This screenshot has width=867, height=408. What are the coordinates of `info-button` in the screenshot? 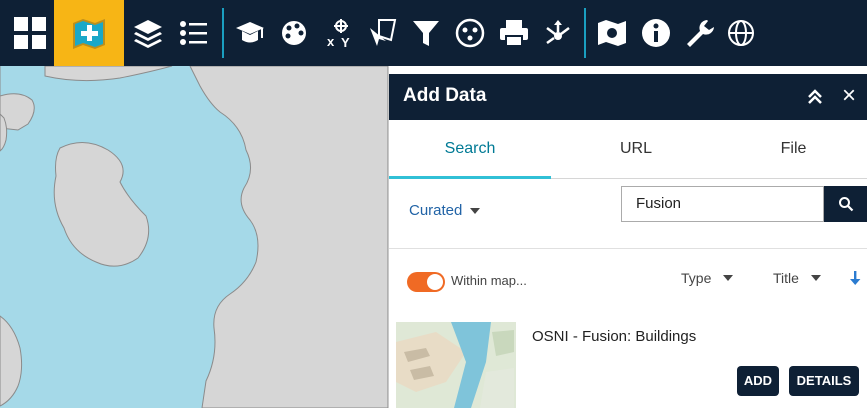 It's located at (656, 33).